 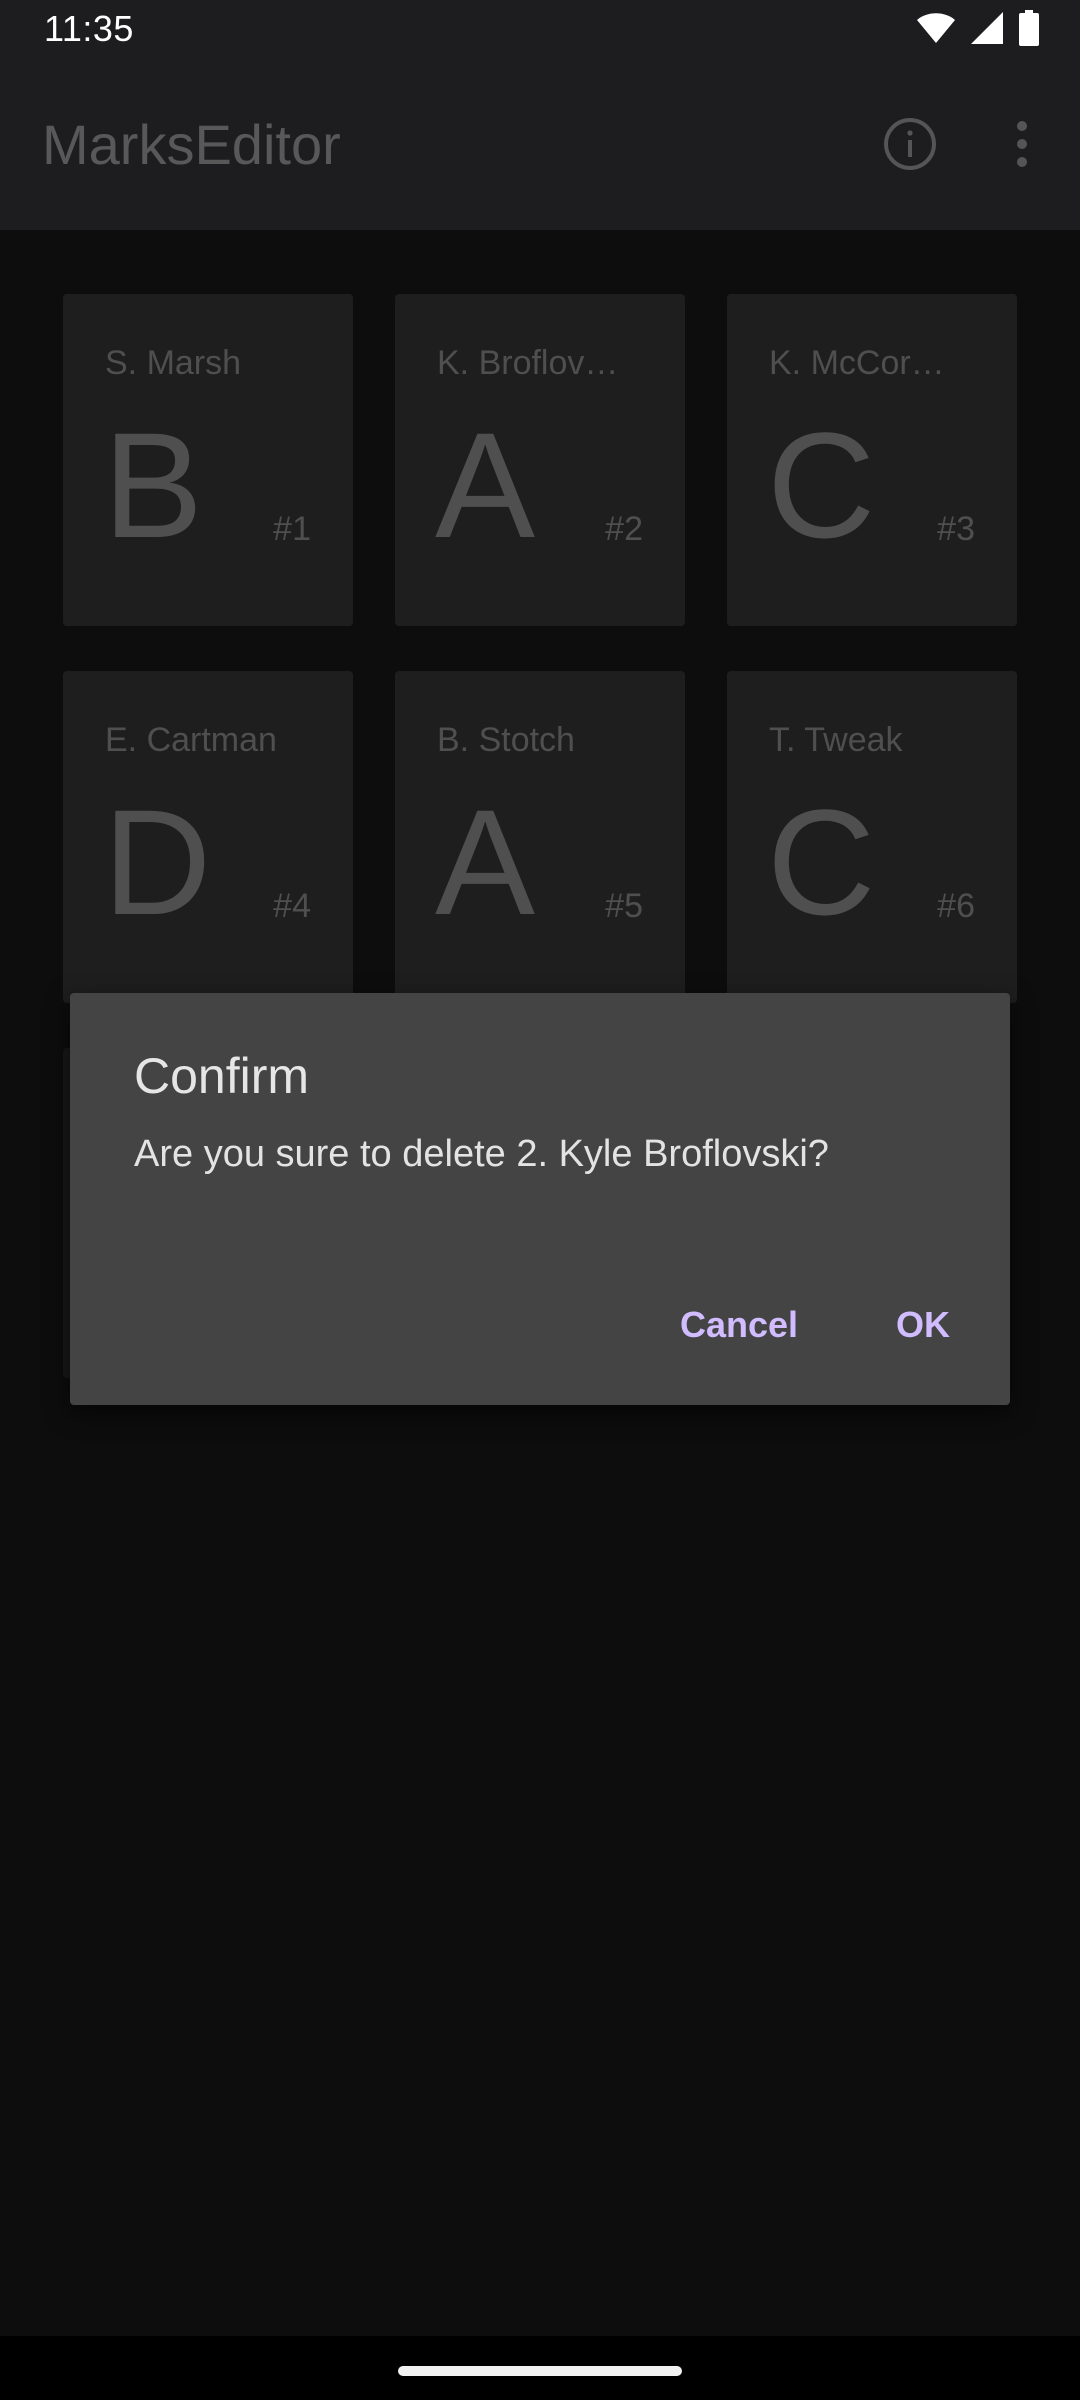 What do you see at coordinates (89, 28) in the screenshot?
I see `status-time: 11:35` at bounding box center [89, 28].